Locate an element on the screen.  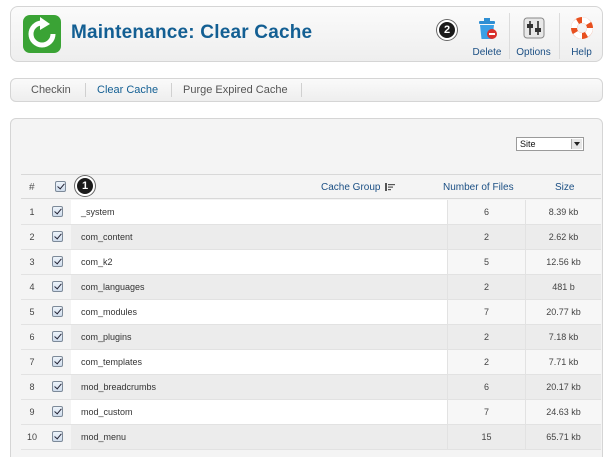
column-header-number: # is located at coordinates (32, 187).